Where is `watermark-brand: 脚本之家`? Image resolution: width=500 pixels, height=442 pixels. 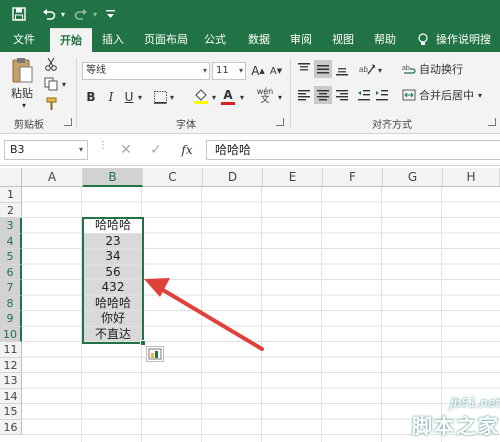
watermark-brand: 脚本之家 is located at coordinates (456, 426).